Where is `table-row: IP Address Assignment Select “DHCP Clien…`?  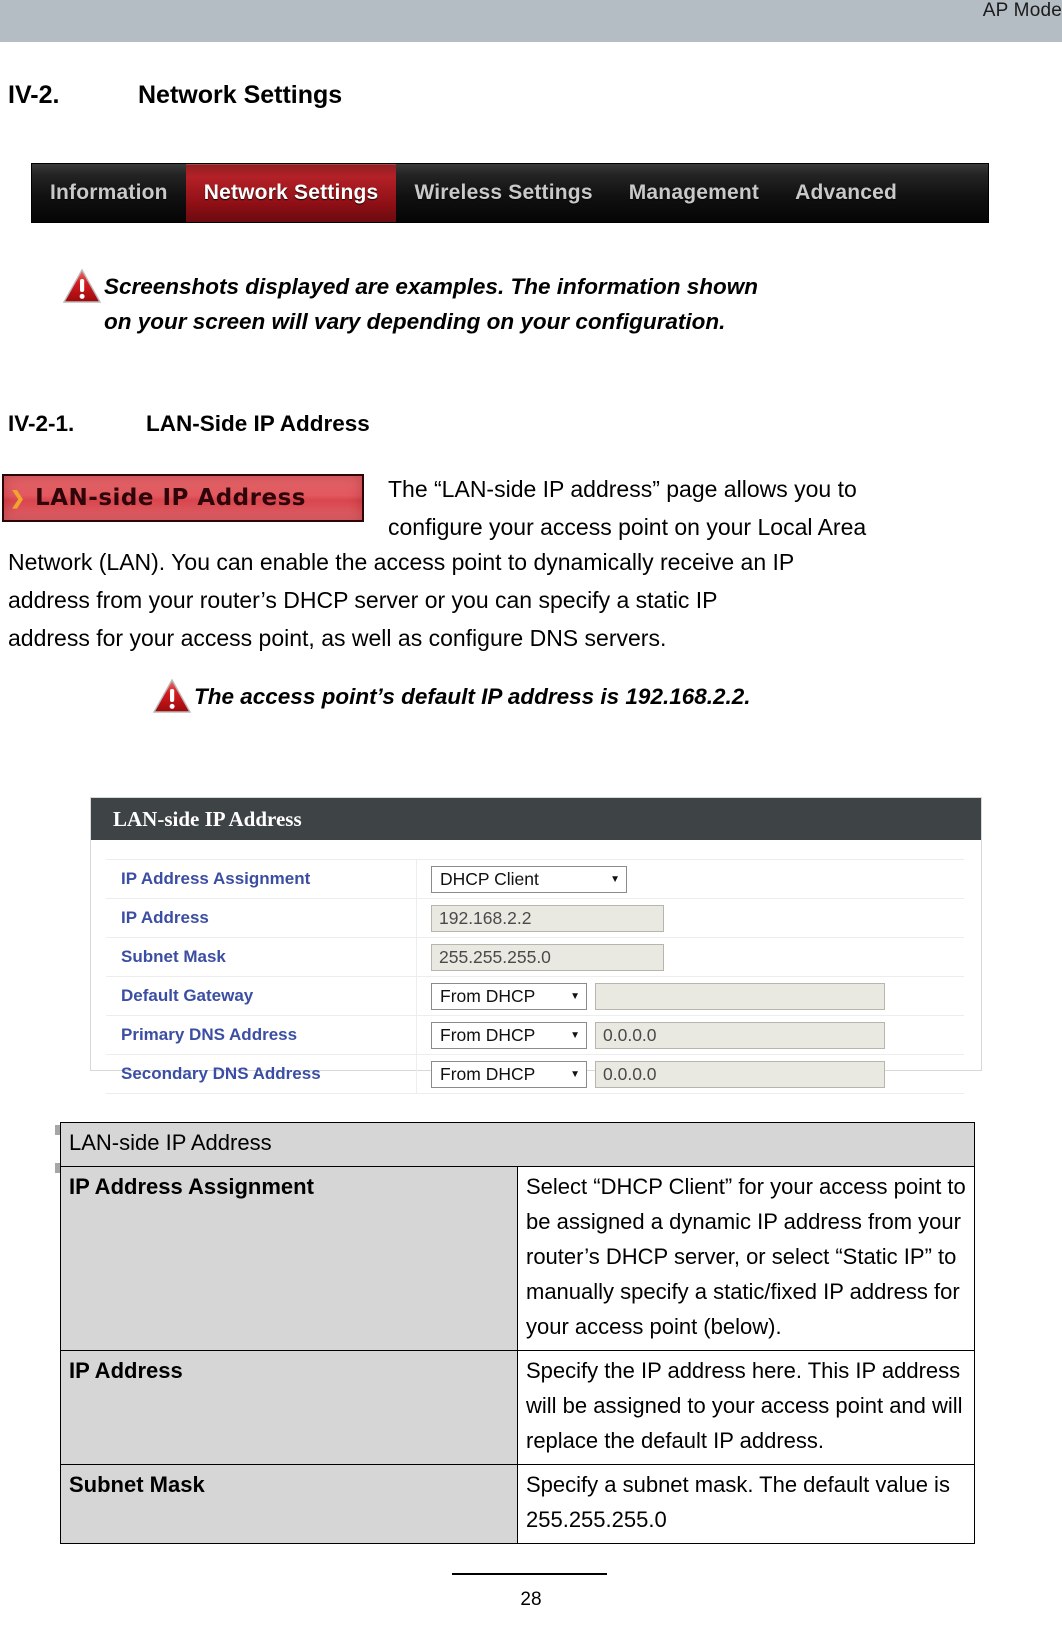
table-row: IP Address Assignment Select “DHCP Clien… is located at coordinates (517, 1258).